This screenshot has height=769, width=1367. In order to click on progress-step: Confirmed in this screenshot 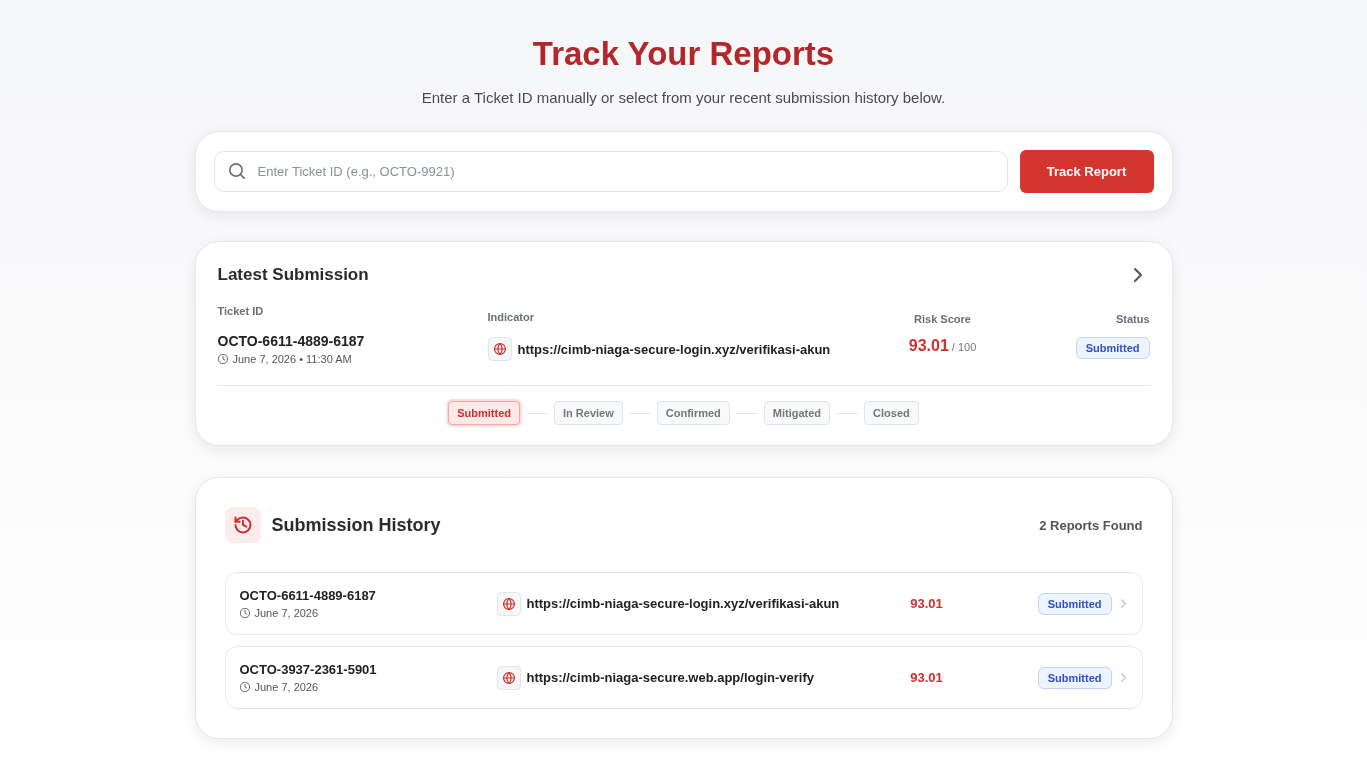, I will do `click(693, 413)`.